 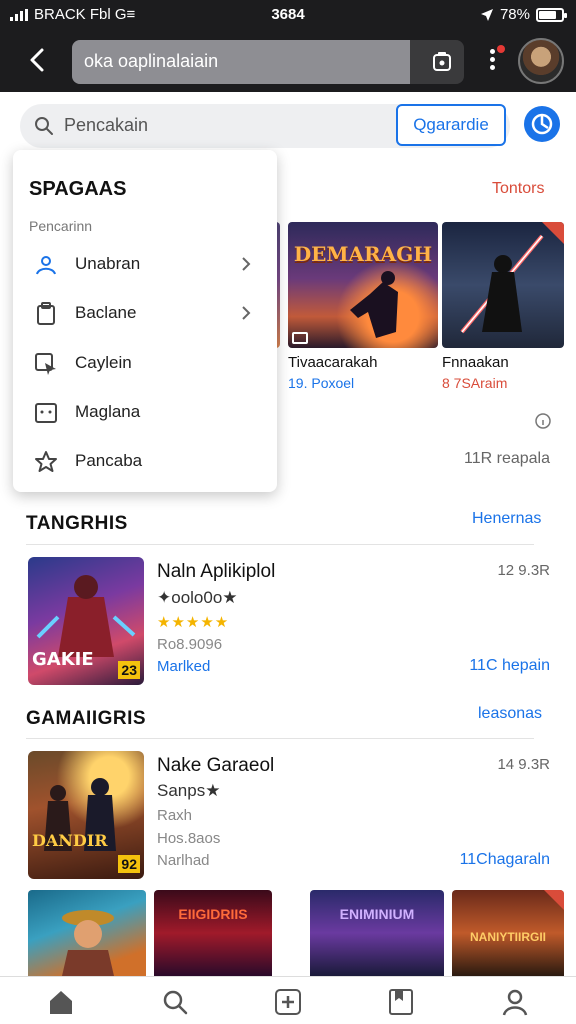 I want to click on app-subtitle: Sanps★, so click(x=189, y=790).